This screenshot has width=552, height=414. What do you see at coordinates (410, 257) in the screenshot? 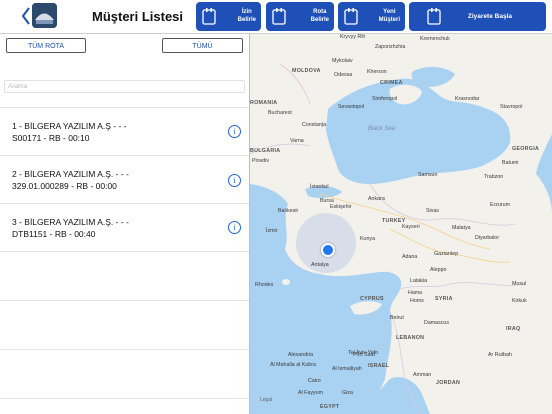
I see `map-label: Adana` at bounding box center [410, 257].